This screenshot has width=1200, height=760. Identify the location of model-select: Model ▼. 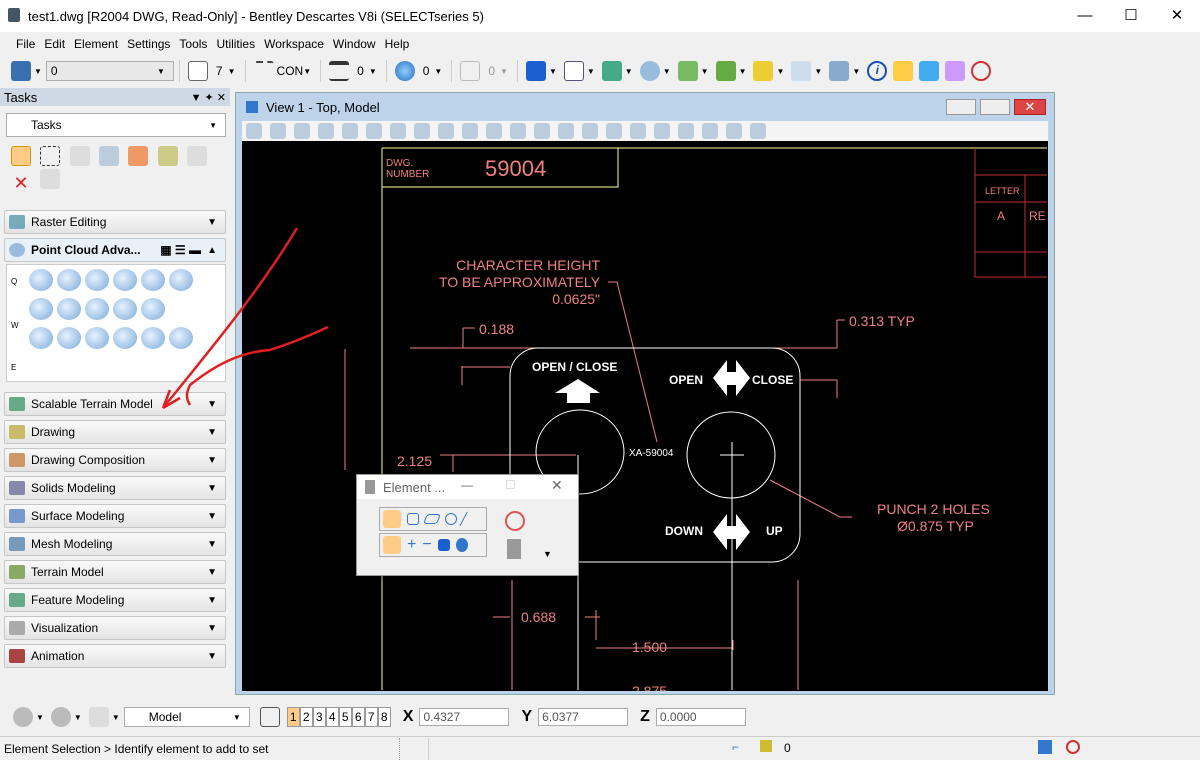
(186, 717).